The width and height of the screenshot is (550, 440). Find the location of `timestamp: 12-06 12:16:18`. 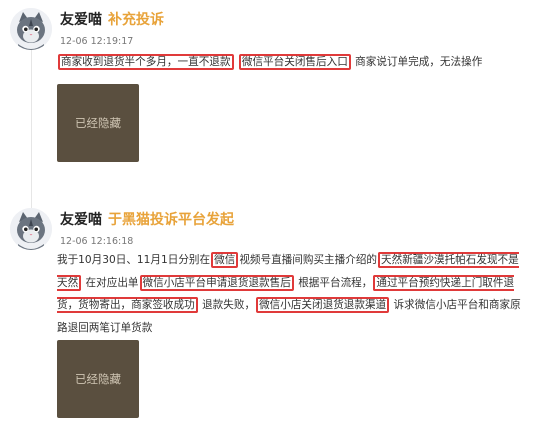

timestamp: 12-06 12:16:18 is located at coordinates (97, 241).